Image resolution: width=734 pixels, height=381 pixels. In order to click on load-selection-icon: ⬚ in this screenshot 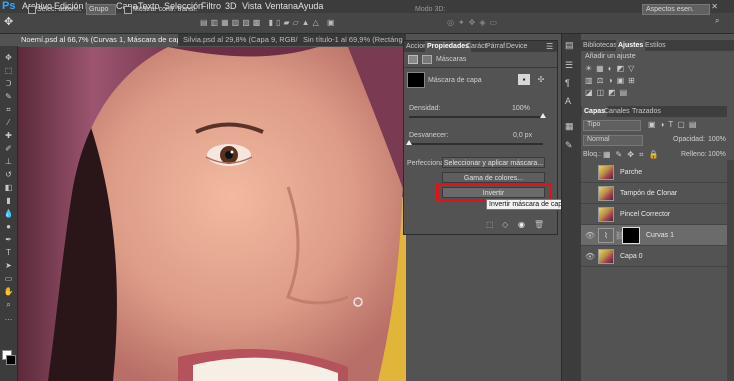, I will do `click(490, 224)`.